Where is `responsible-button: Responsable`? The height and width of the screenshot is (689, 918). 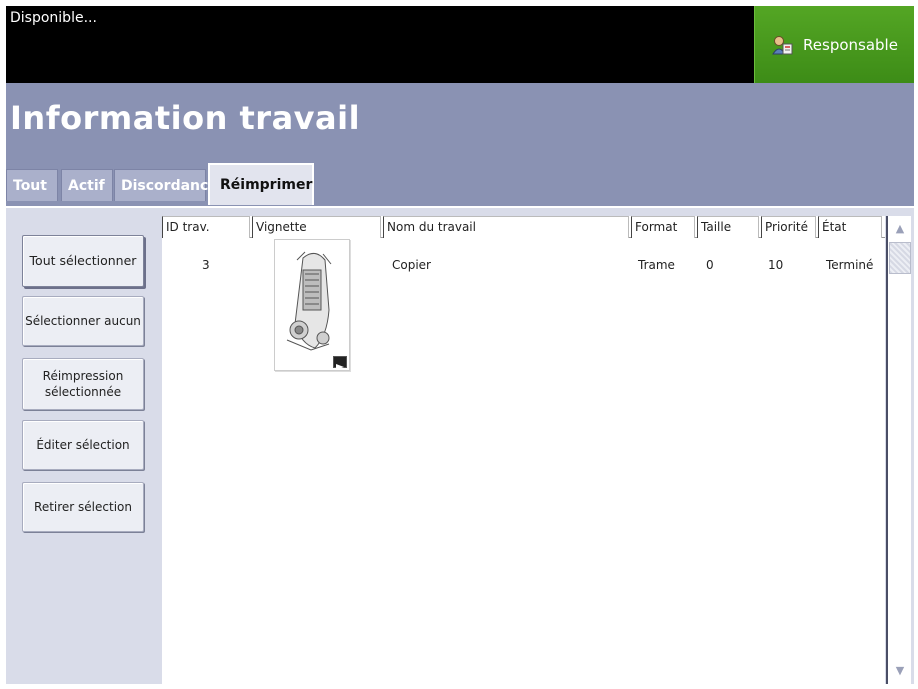
responsible-button: Responsable is located at coordinates (834, 44).